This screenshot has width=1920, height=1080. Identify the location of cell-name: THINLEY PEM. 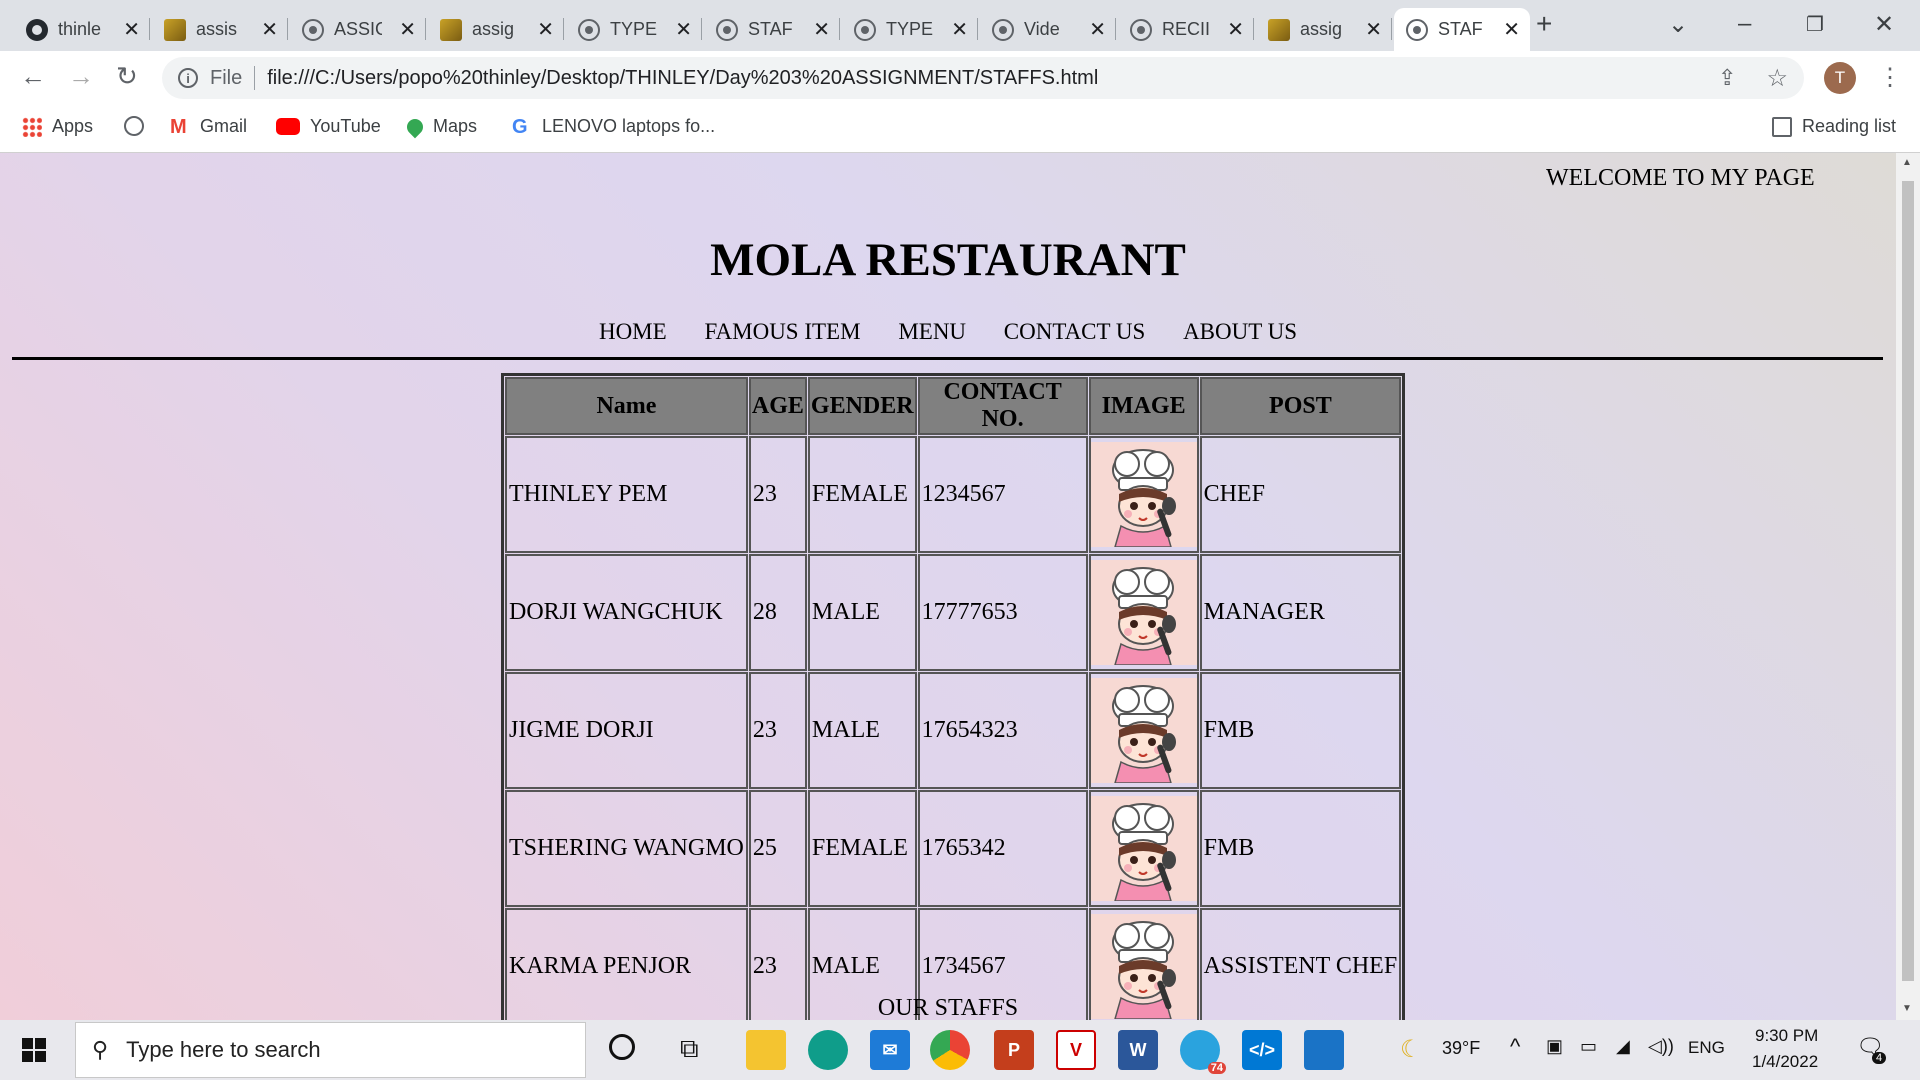
(626, 494).